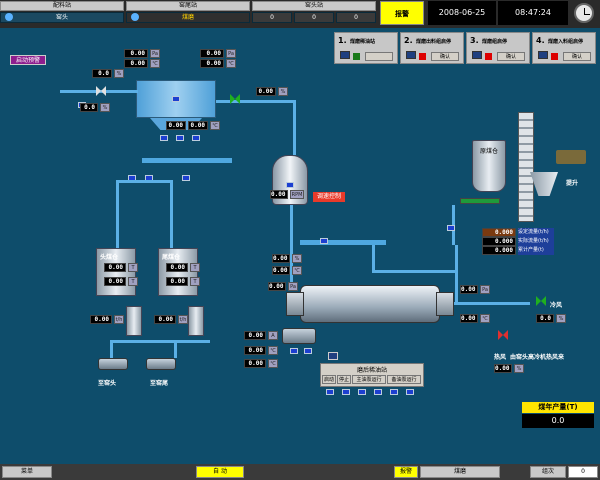  What do you see at coordinates (500, 357) in the screenshot?
I see `hot-air-label: 热风` at bounding box center [500, 357].